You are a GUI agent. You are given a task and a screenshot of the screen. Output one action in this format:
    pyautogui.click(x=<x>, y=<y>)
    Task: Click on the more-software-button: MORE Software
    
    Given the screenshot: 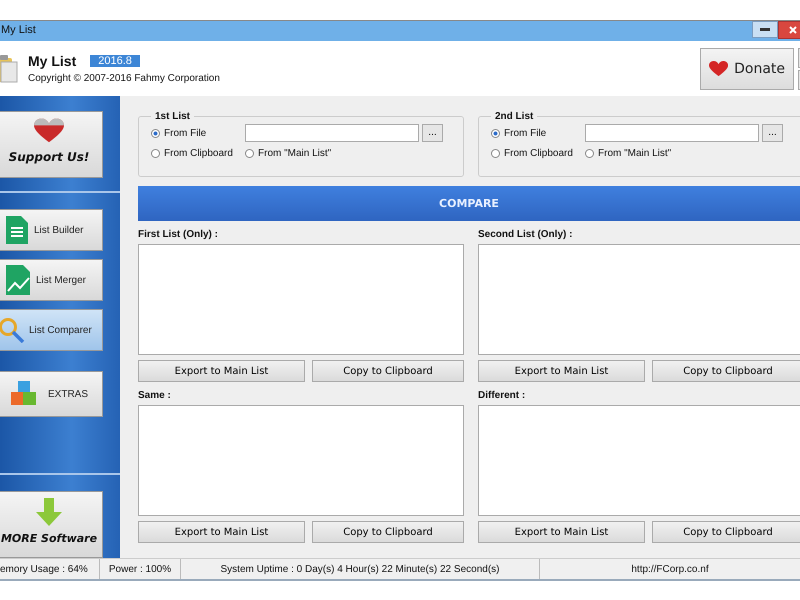 What is the action you would take?
    pyautogui.click(x=51, y=524)
    